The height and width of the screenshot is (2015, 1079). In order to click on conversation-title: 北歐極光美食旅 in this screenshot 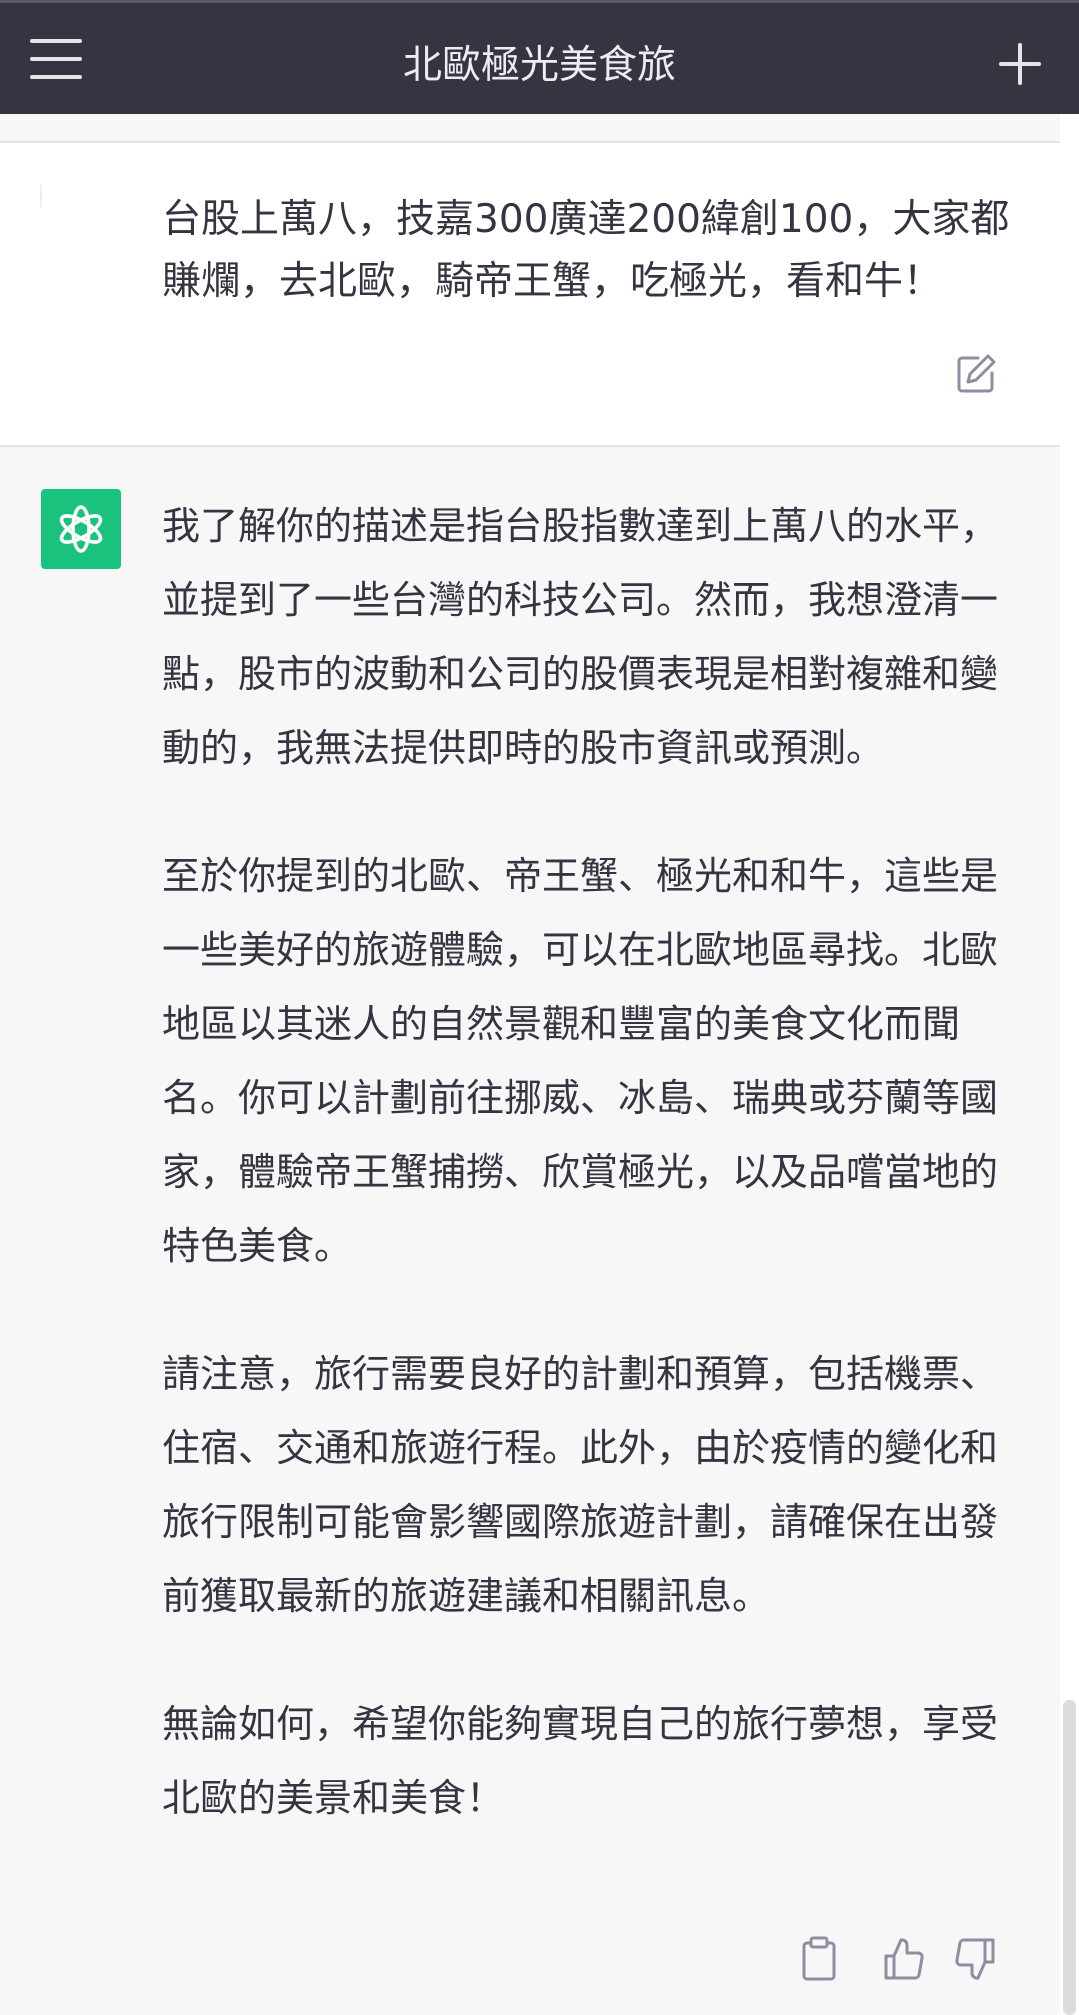, I will do `click(539, 65)`.